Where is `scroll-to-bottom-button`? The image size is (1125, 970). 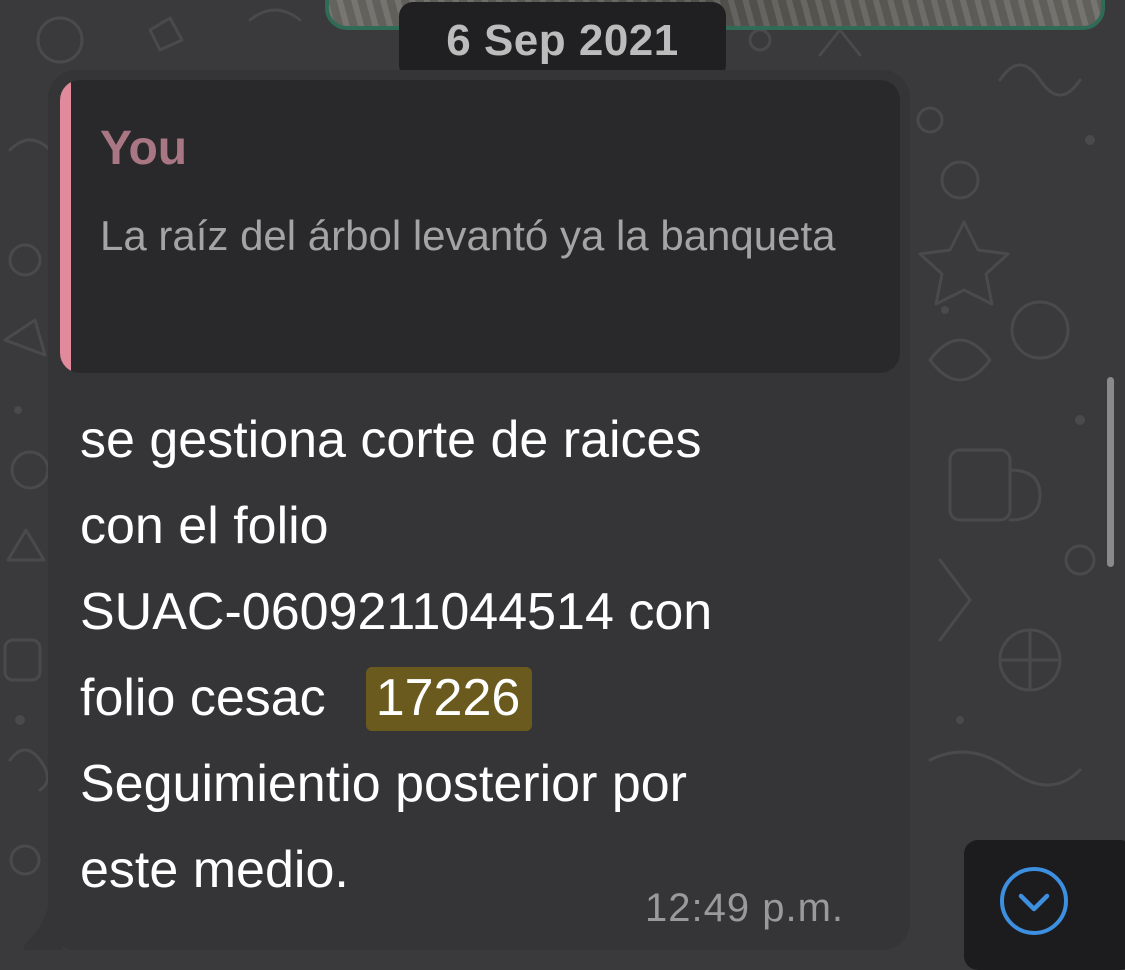 scroll-to-bottom-button is located at coordinates (1044, 905).